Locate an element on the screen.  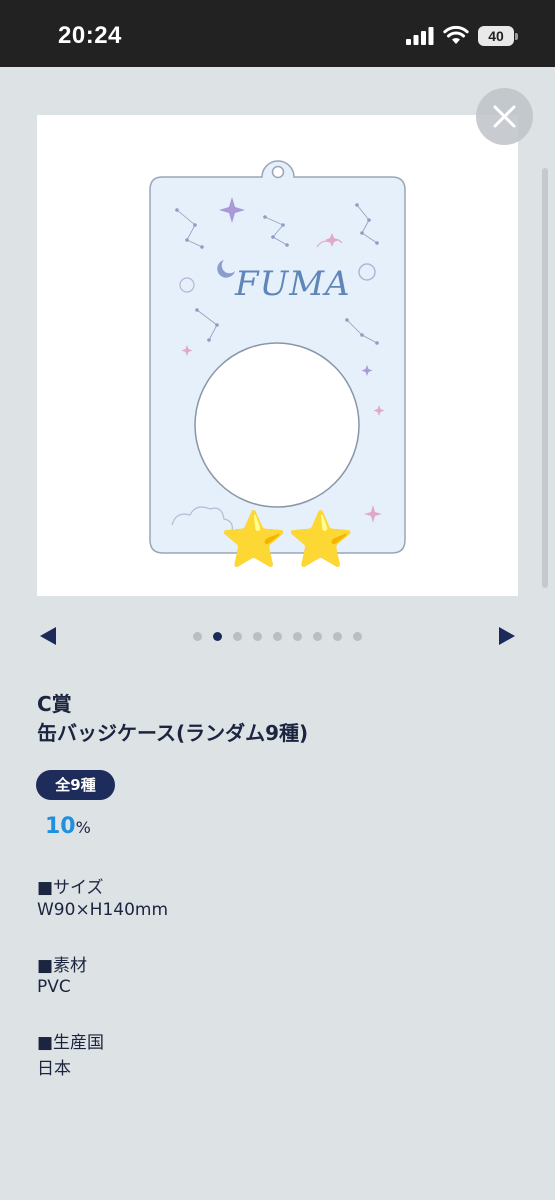
spec-material-value: PVC is located at coordinates (54, 987).